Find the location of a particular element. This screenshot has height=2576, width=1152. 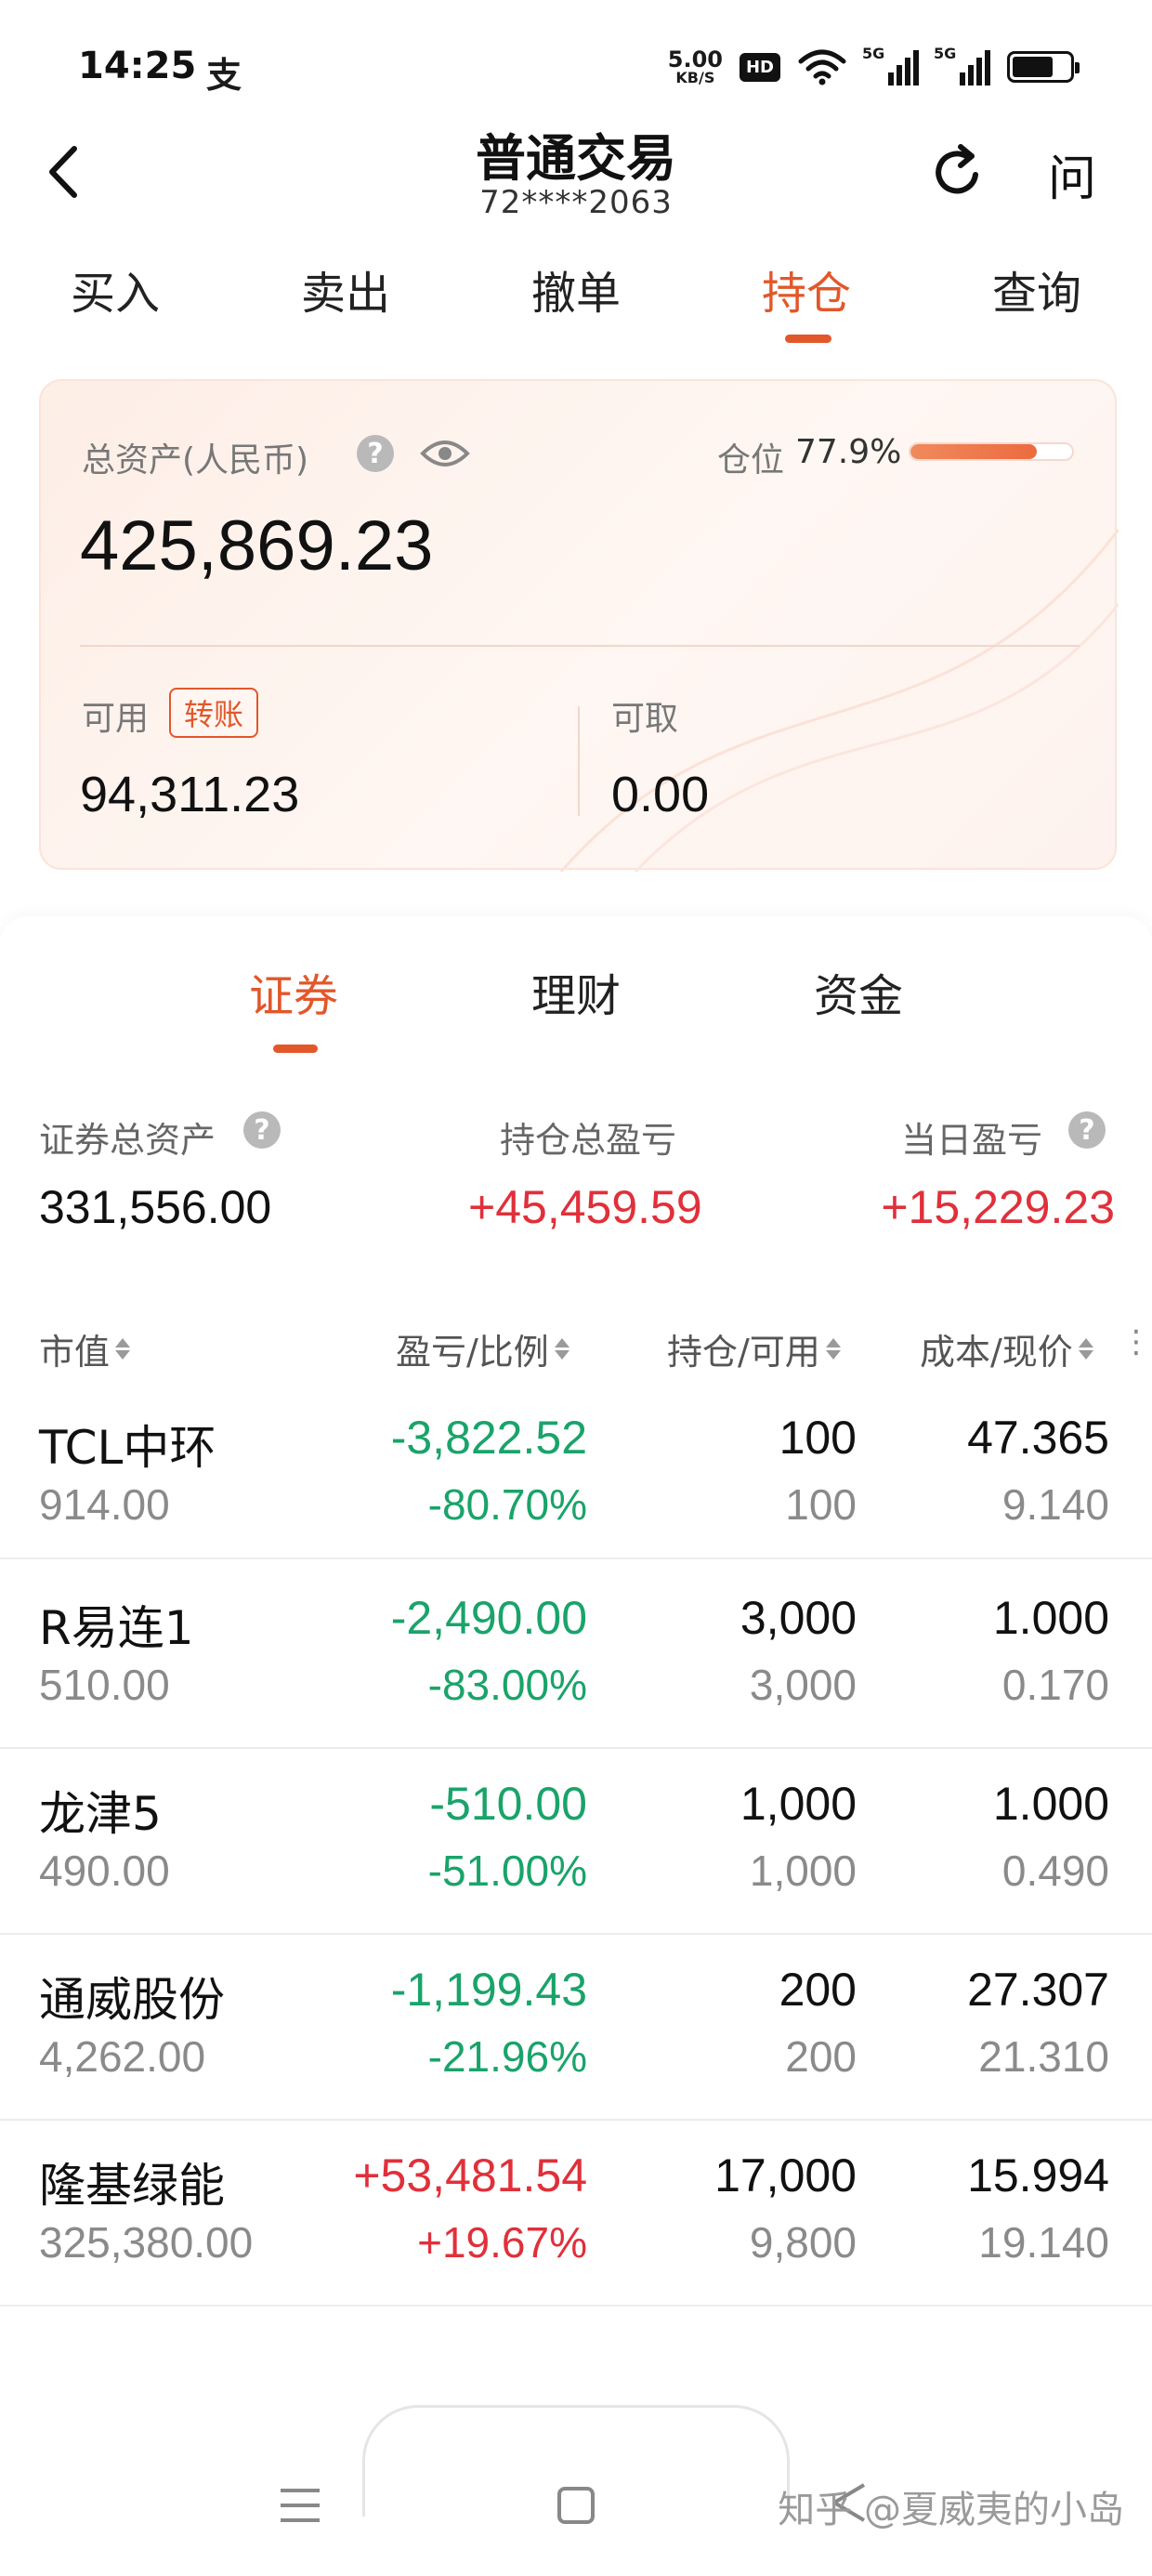

cost-price: 27.307 is located at coordinates (1038, 1990).